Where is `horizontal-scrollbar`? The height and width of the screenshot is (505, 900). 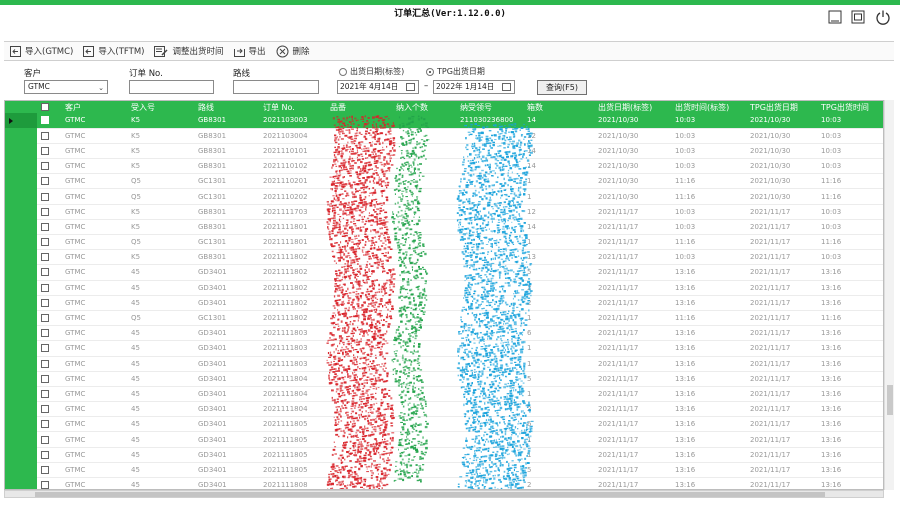 horizontal-scrollbar is located at coordinates (444, 494).